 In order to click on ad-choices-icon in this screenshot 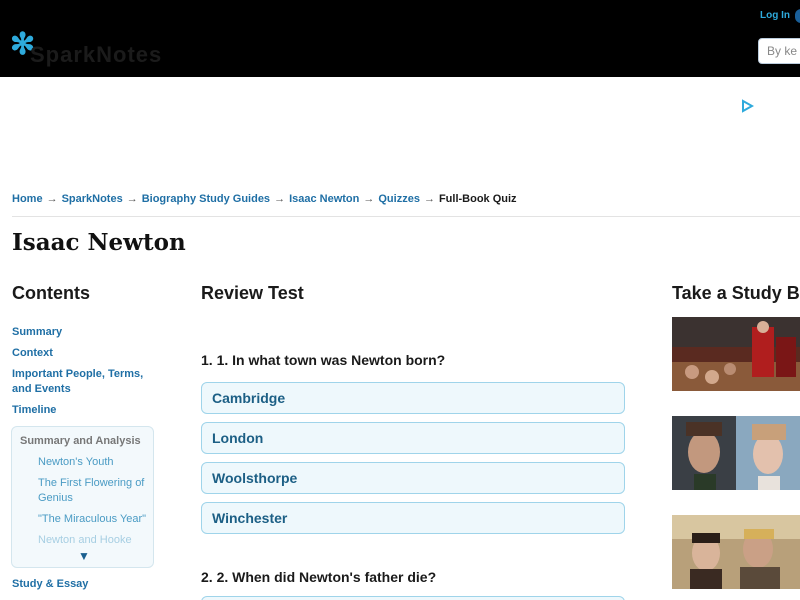, I will do `click(747, 106)`.